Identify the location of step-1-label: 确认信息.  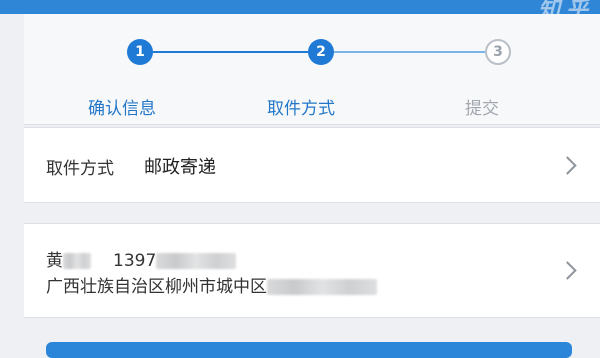
(122, 109).